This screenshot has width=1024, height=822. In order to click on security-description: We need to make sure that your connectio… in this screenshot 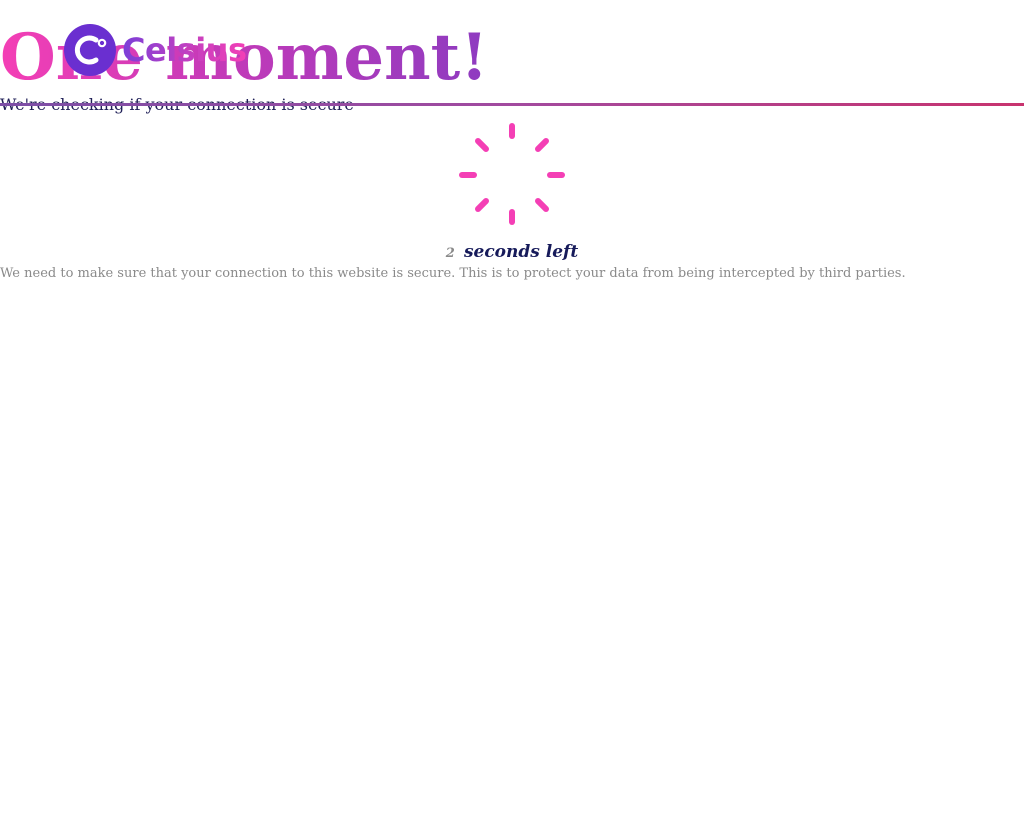, I will do `click(453, 273)`.